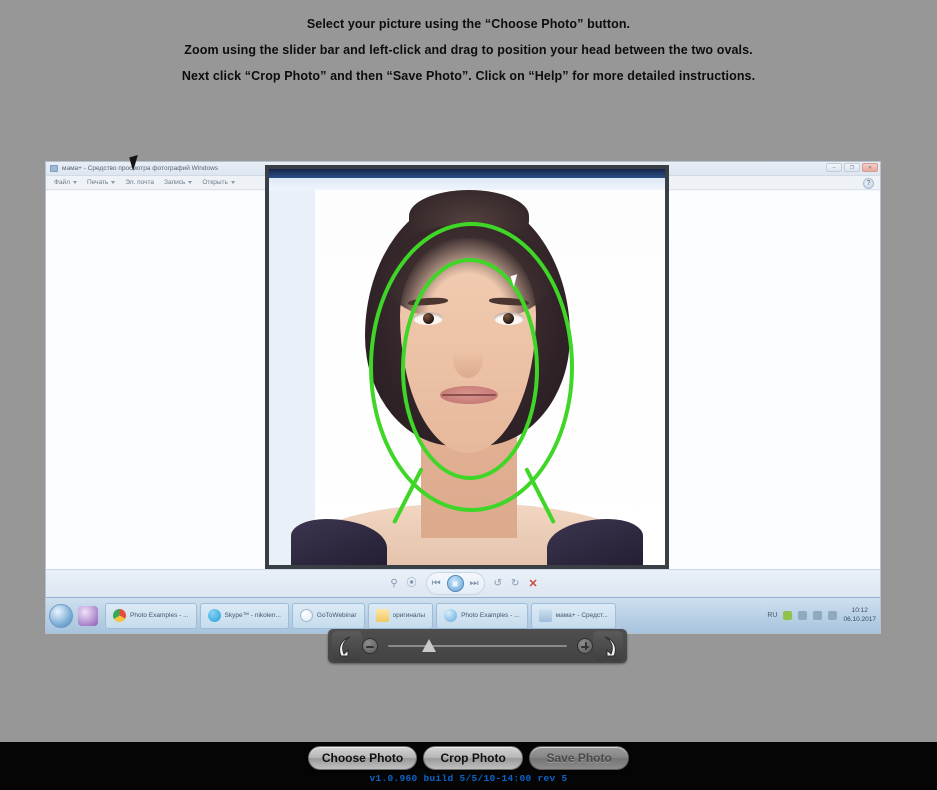 The image size is (937, 790). What do you see at coordinates (54, 168) in the screenshot?
I see `viewer-window-icon` at bounding box center [54, 168].